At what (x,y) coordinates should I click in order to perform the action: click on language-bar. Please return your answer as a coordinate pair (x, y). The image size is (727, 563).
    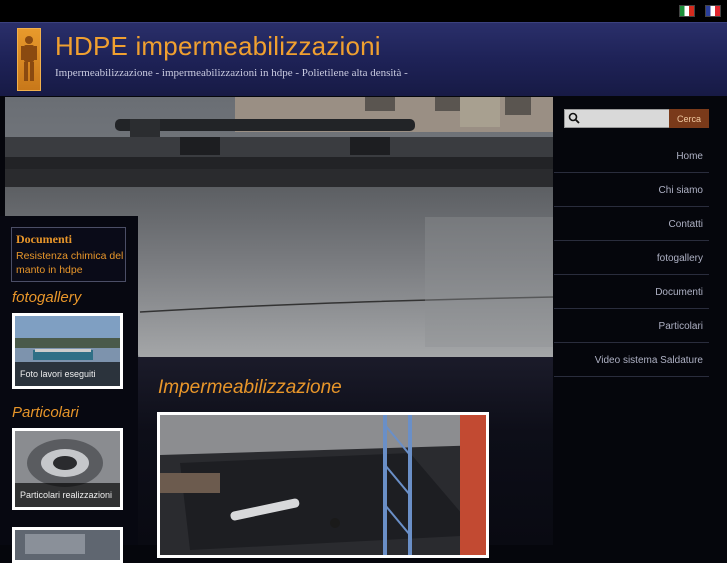
    Looking at the image, I should click on (363, 11).